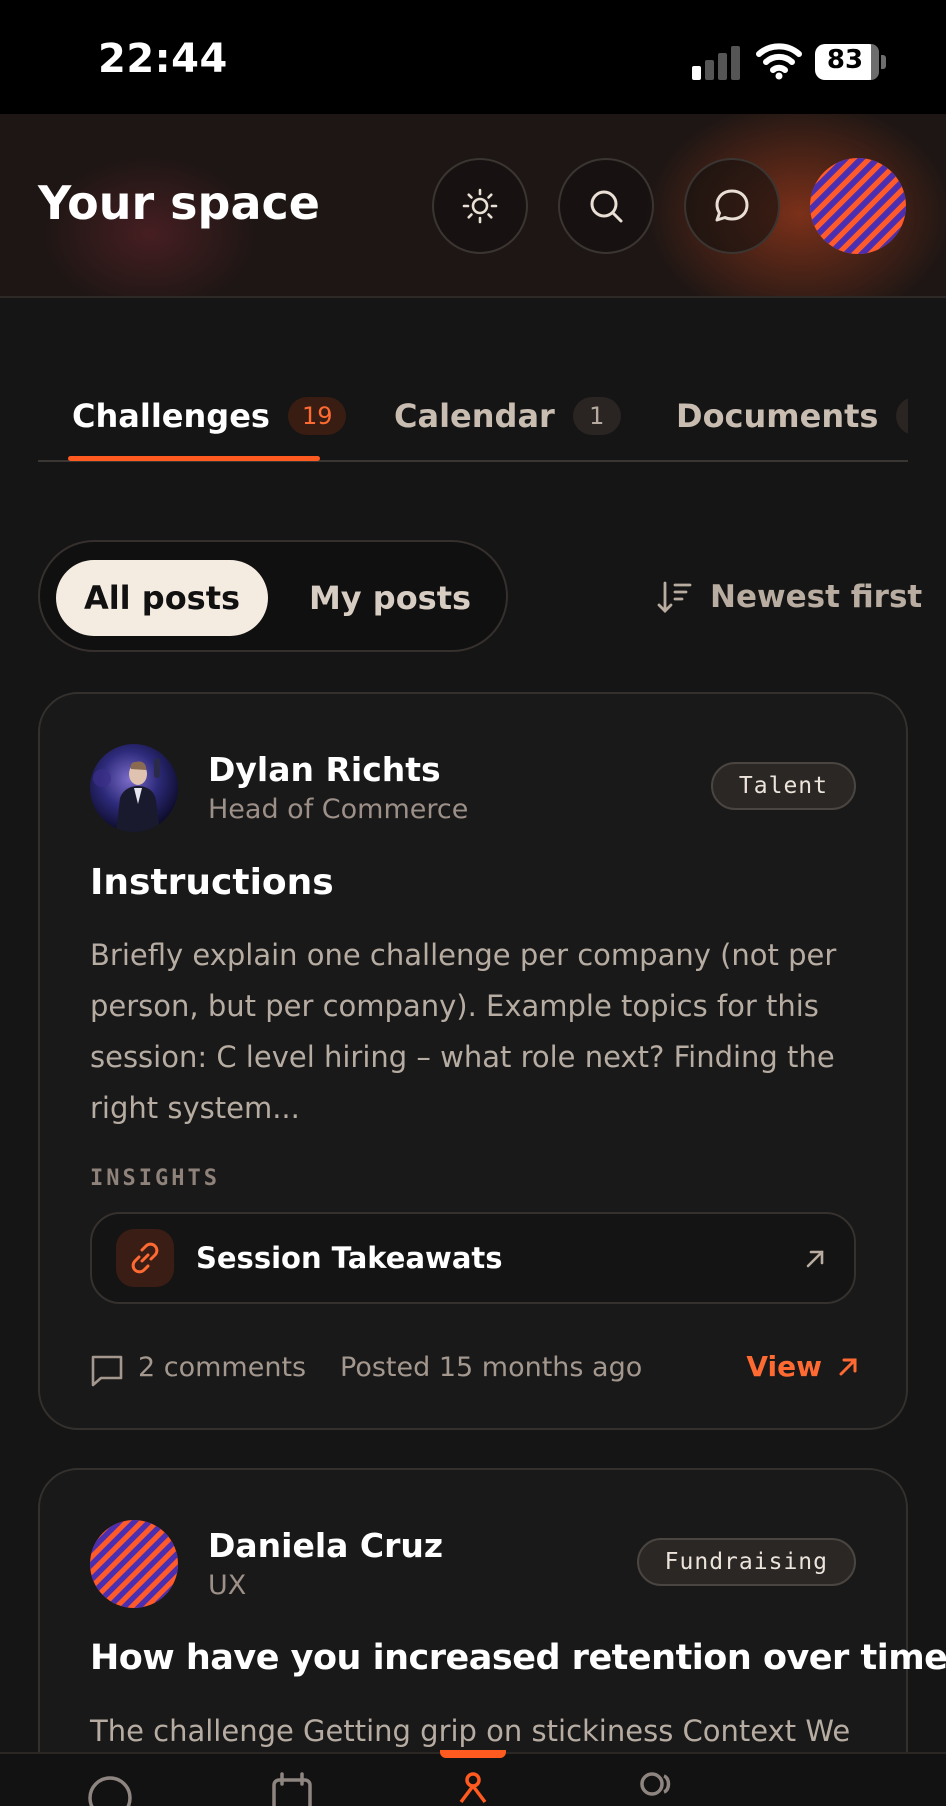 The image size is (946, 1806). I want to click on tab-challenges: Challenges 19, so click(209, 416).